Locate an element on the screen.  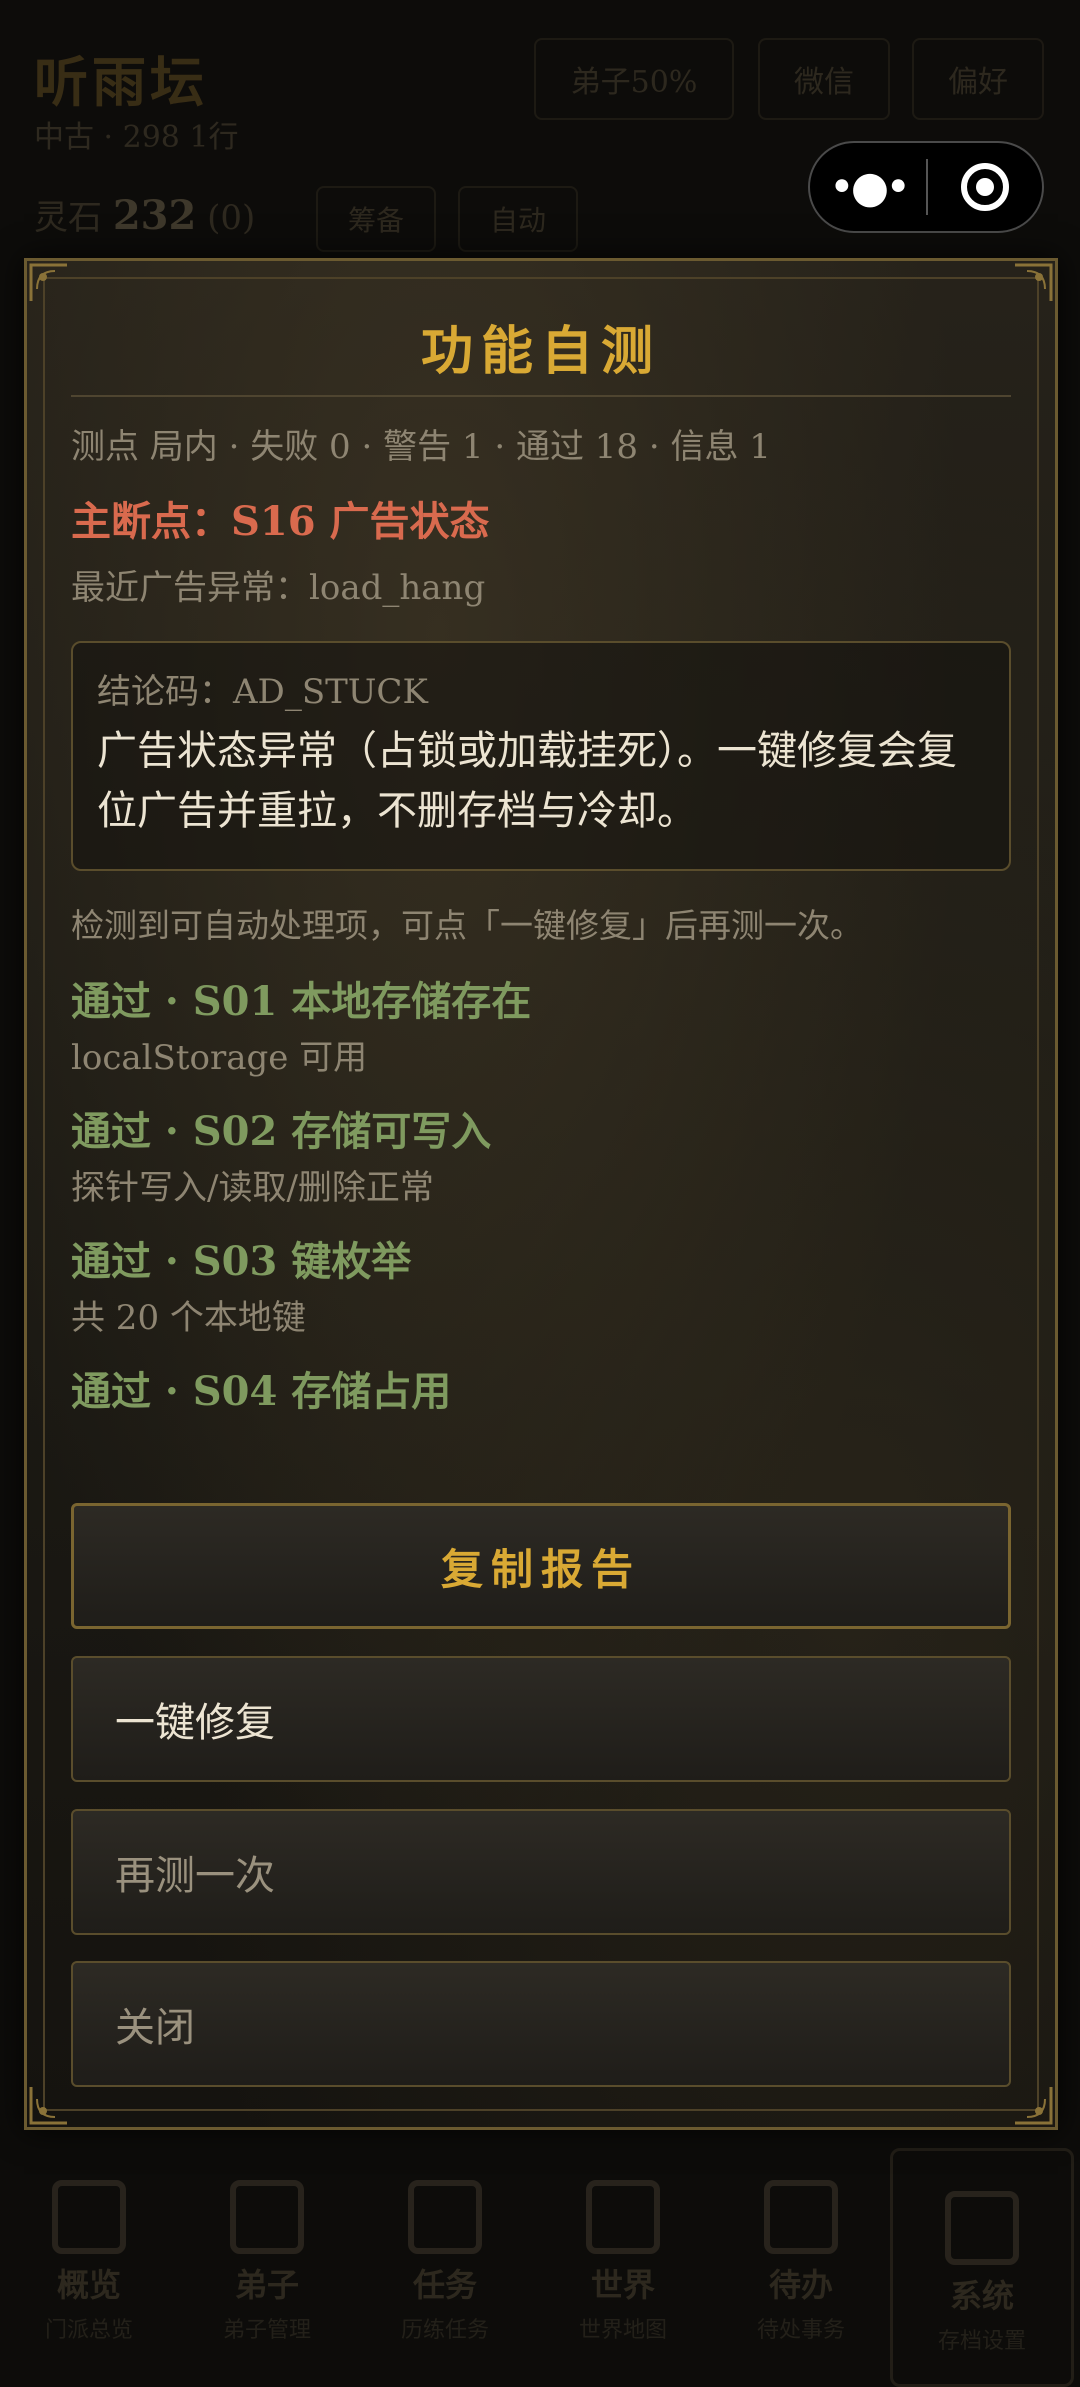
retest-button: 再测一次 is located at coordinates (541, 1872).